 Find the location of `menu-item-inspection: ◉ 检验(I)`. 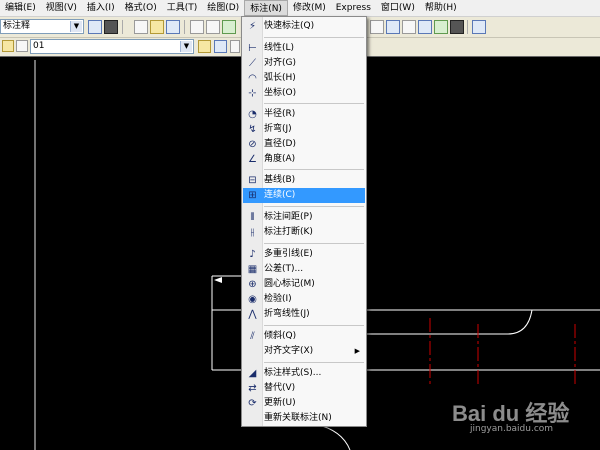

menu-item-inspection: ◉ 检验(I) is located at coordinates (304, 299).